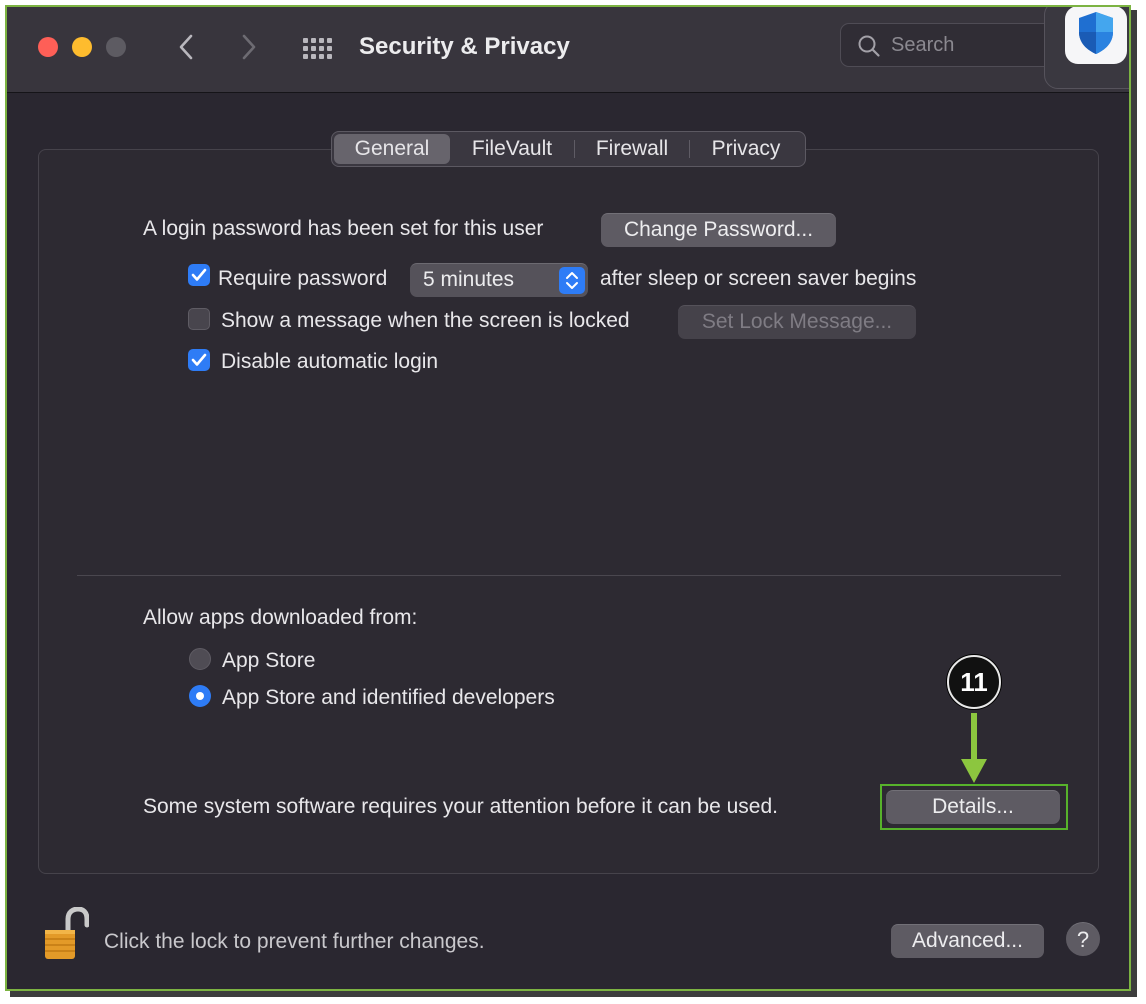  What do you see at coordinates (82, 47) in the screenshot?
I see `minimize-window-button` at bounding box center [82, 47].